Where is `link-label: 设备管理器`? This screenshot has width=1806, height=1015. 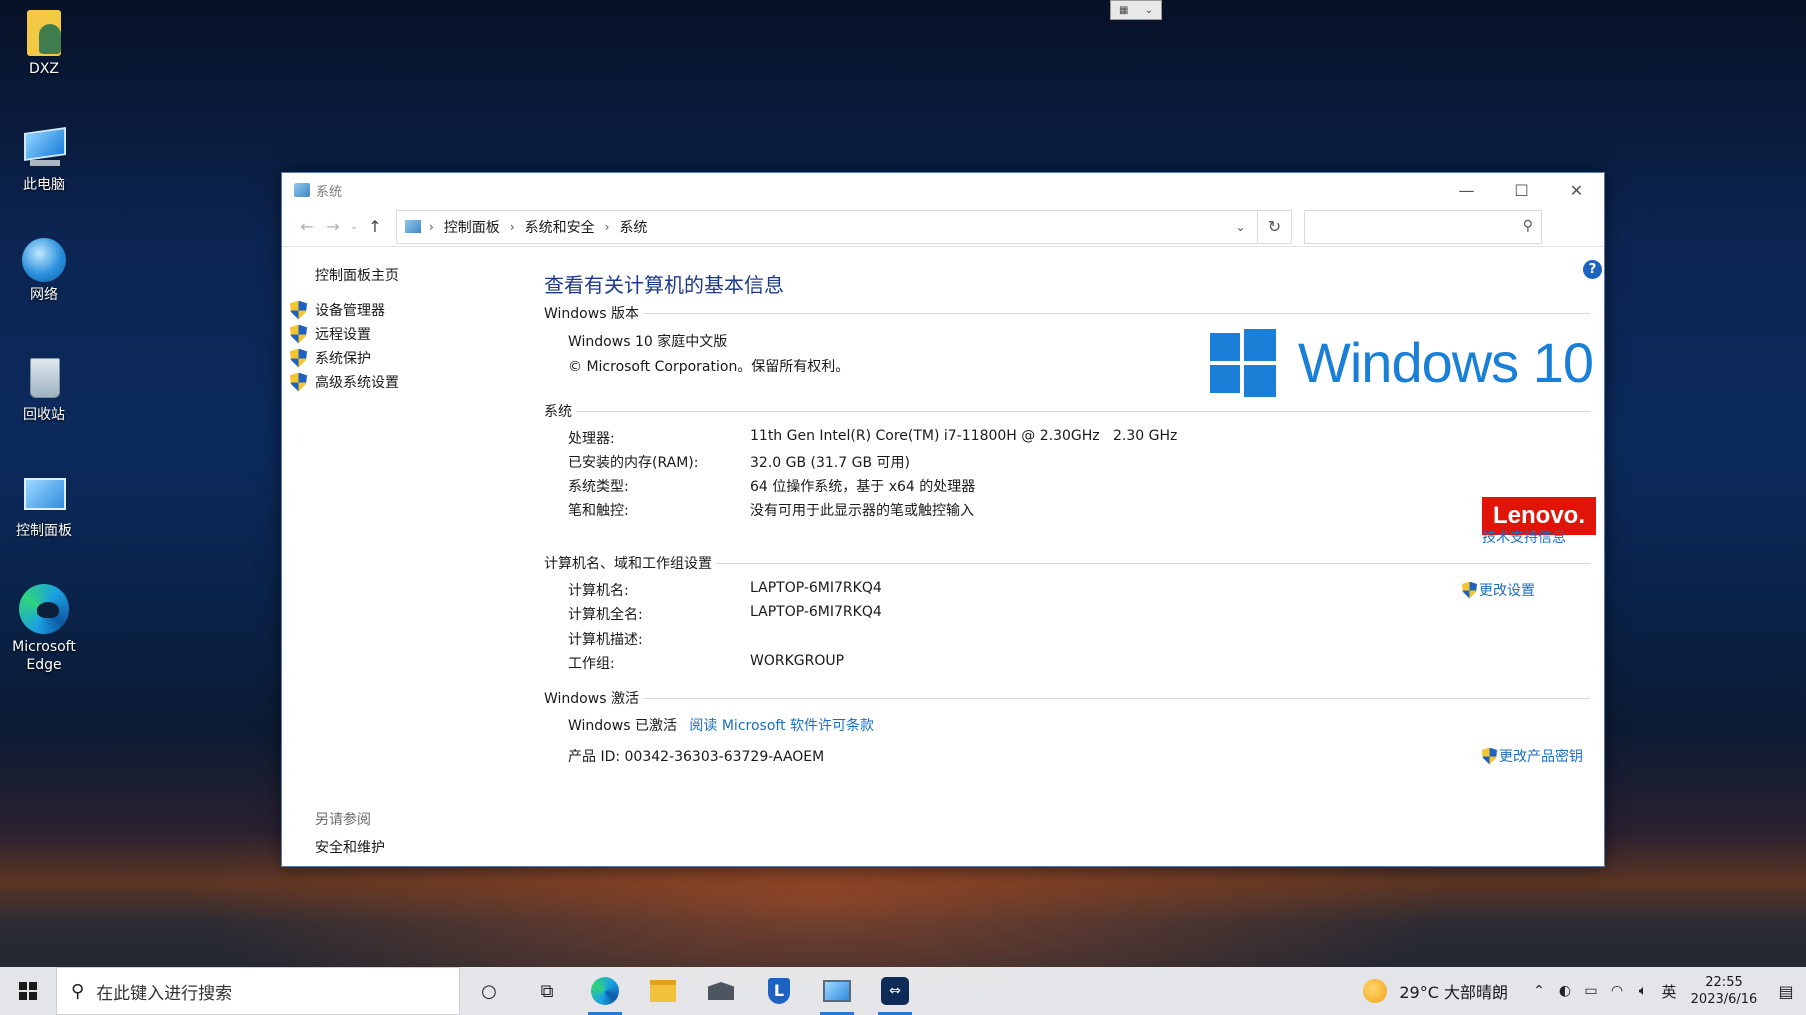
link-label: 设备管理器 is located at coordinates (350, 311).